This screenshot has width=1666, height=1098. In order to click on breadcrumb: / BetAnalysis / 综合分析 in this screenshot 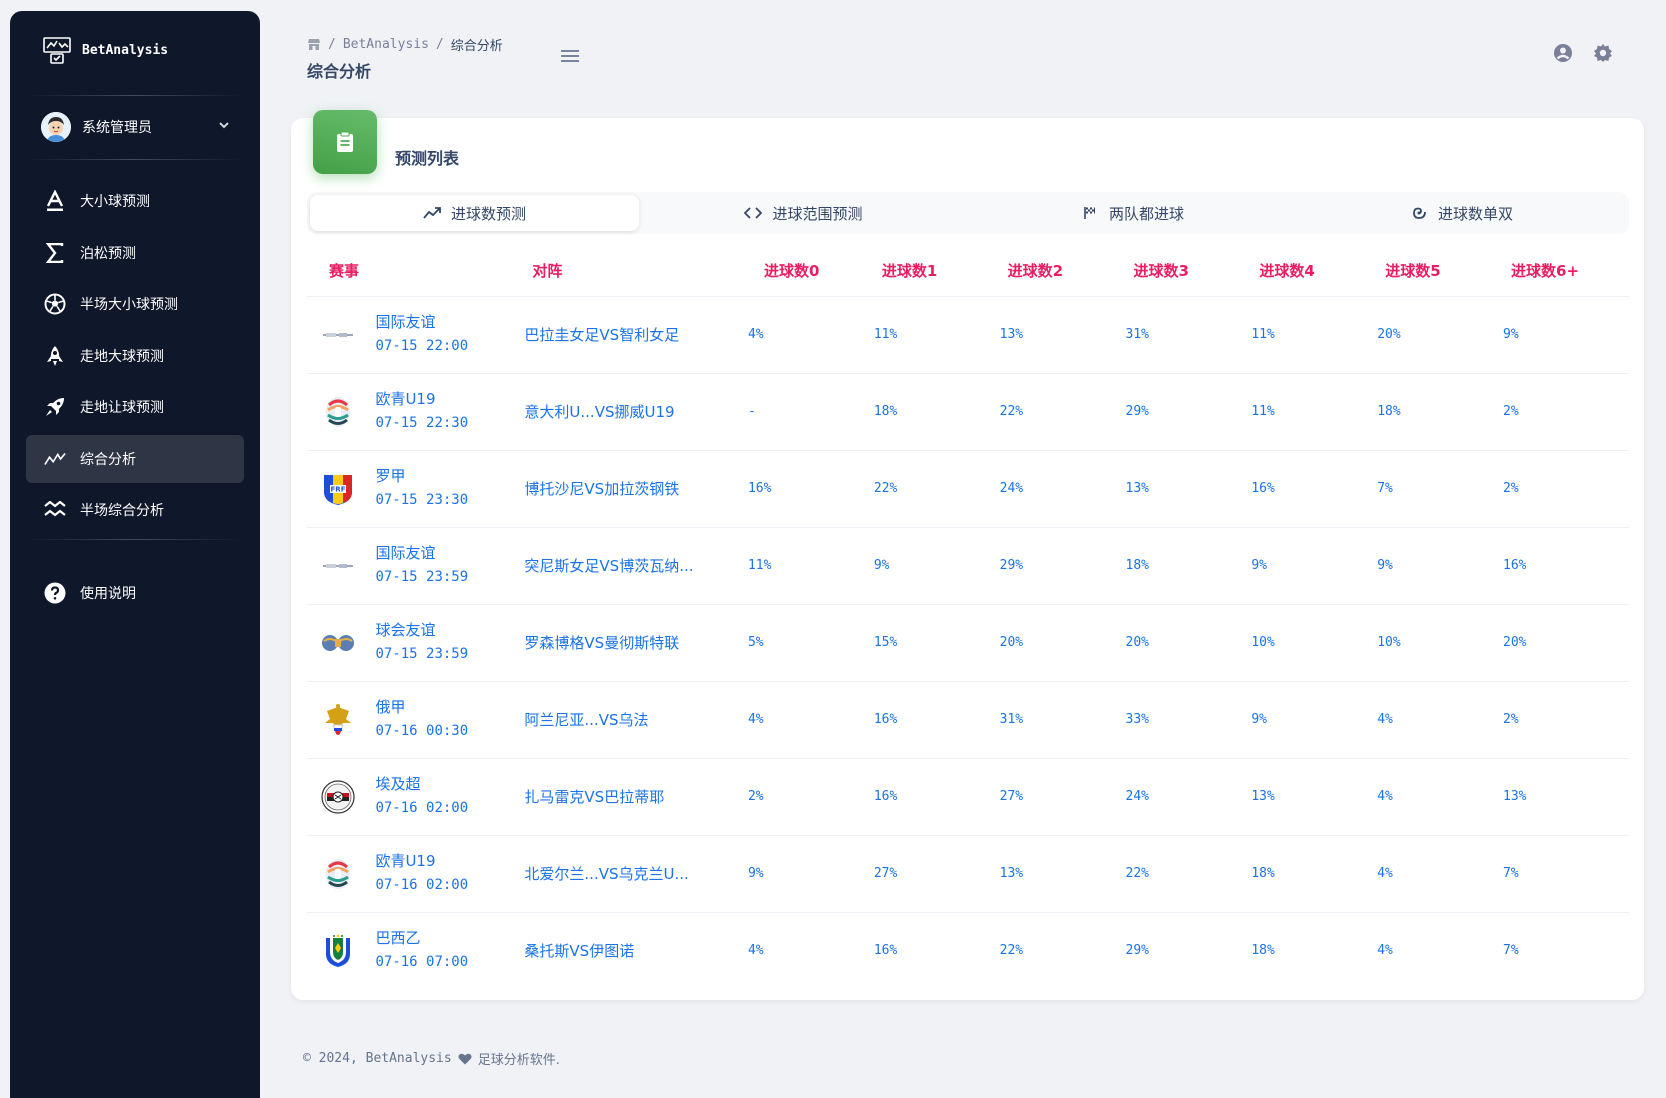, I will do `click(405, 44)`.